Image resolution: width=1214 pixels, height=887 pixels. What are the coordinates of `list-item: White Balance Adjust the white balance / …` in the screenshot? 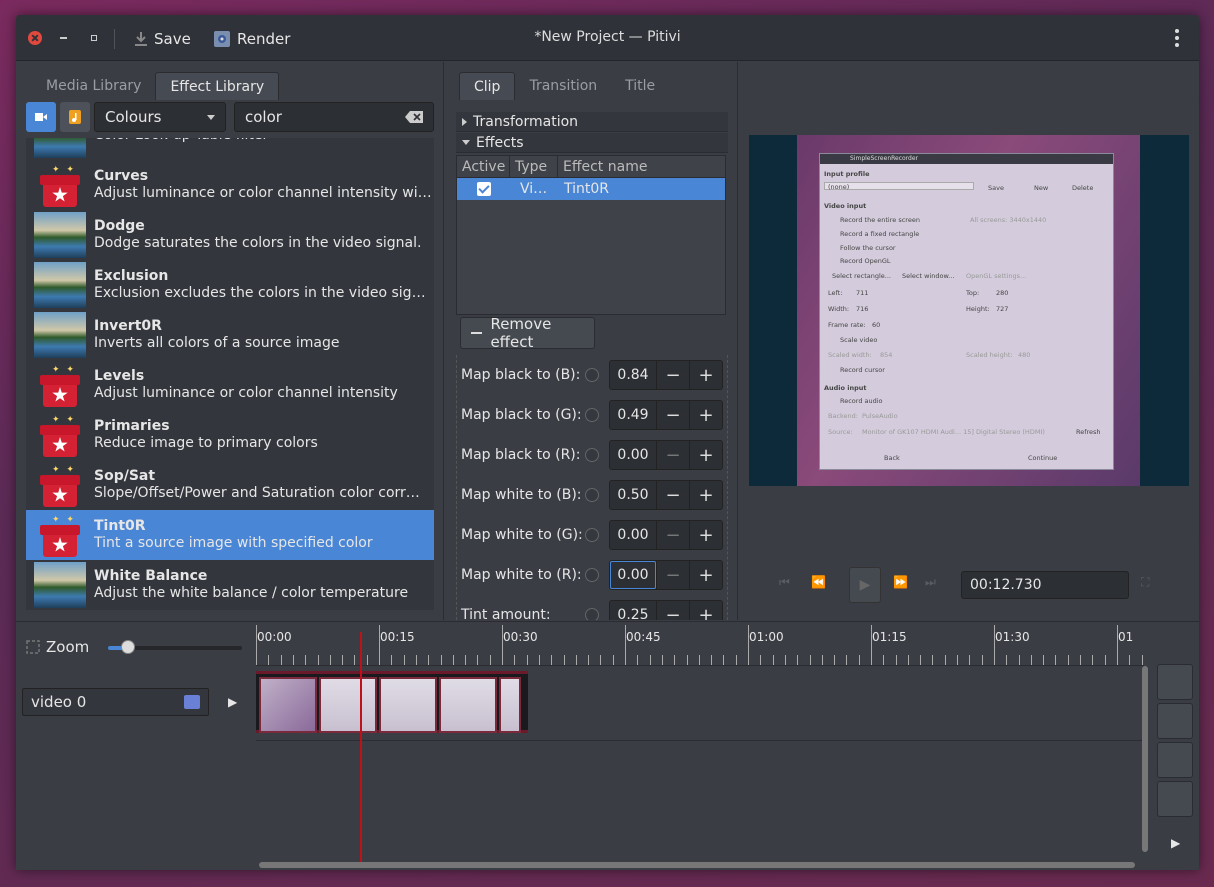 It's located at (230, 585).